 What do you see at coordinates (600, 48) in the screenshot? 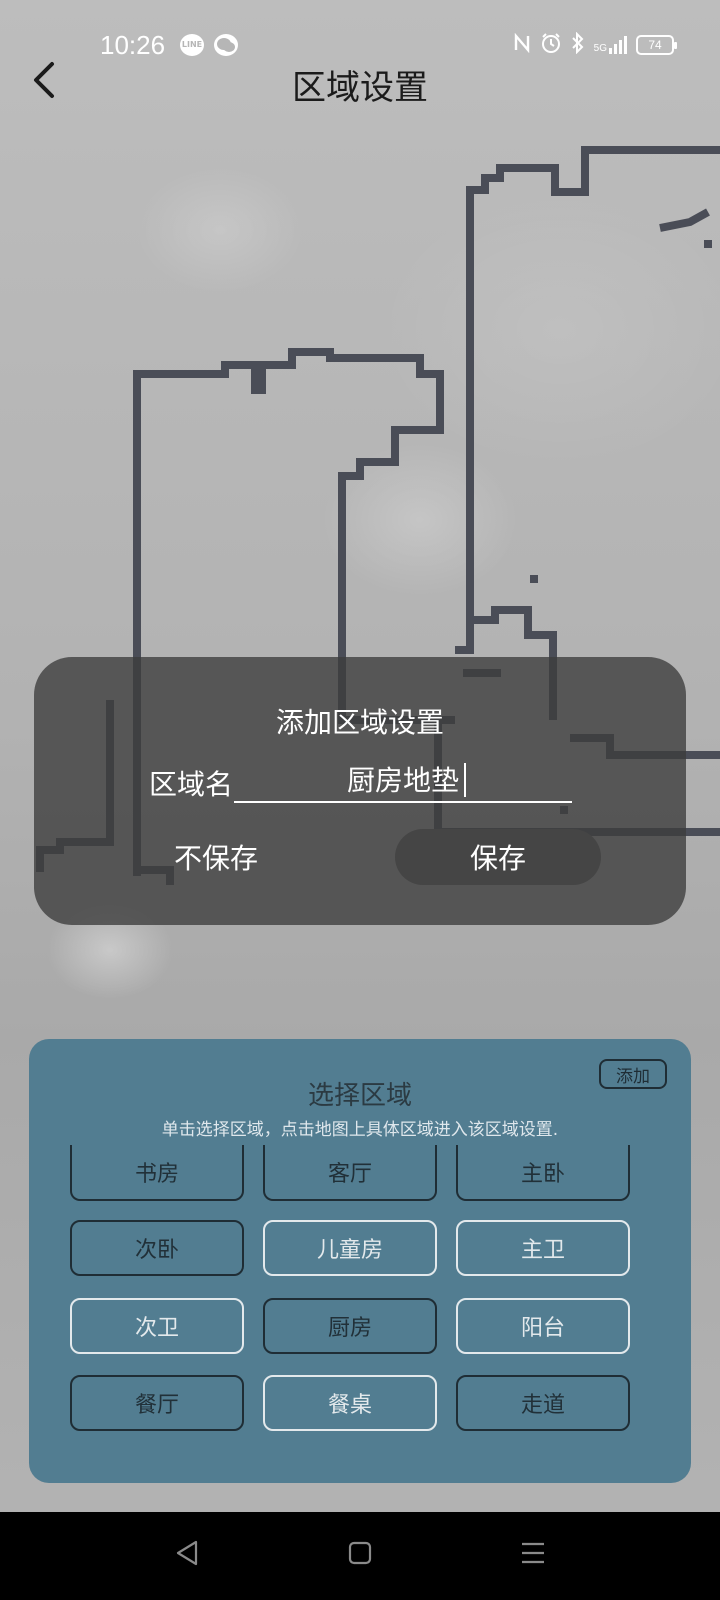
I see `network-label: 5G` at bounding box center [600, 48].